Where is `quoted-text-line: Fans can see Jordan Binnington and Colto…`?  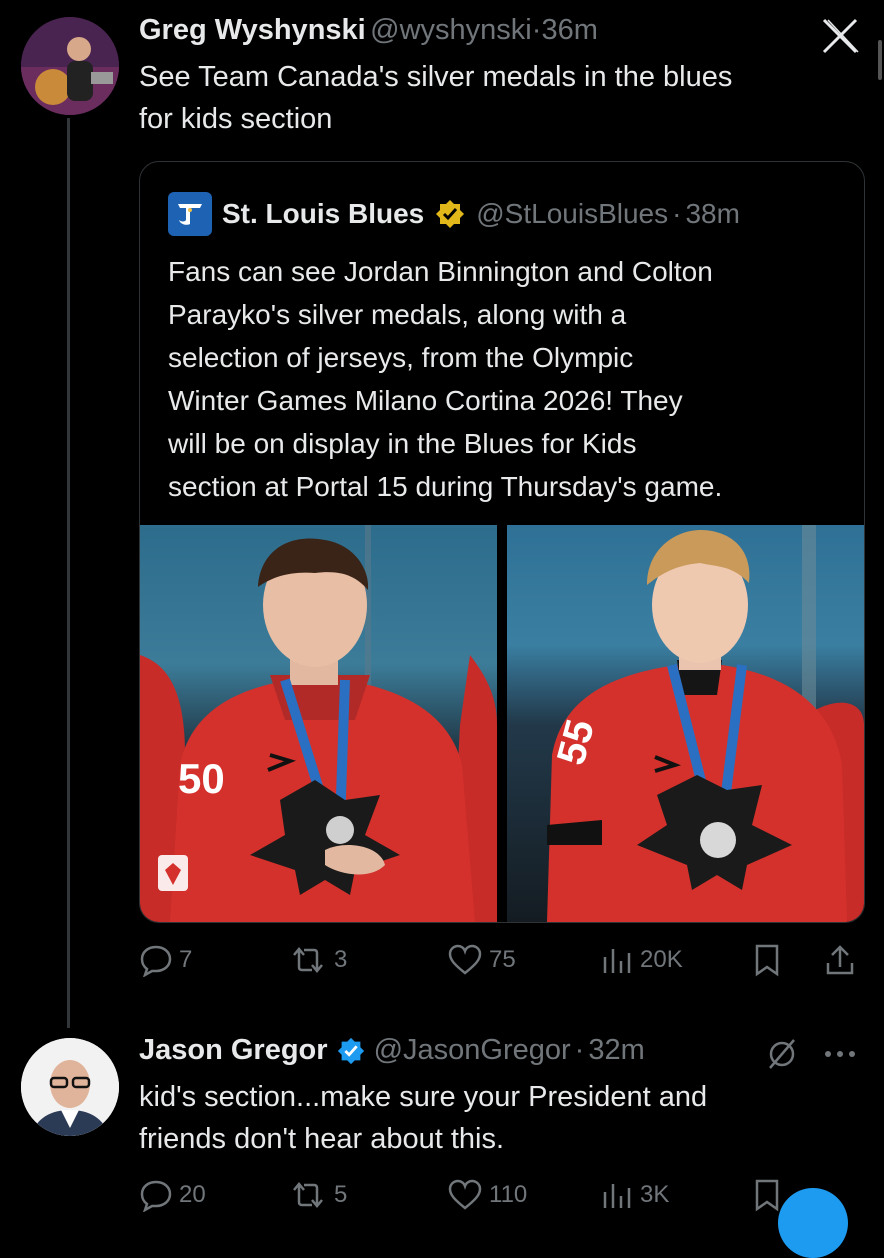
quoted-text-line: Fans can see Jordan Binnington and Colto… is located at coordinates (440, 271).